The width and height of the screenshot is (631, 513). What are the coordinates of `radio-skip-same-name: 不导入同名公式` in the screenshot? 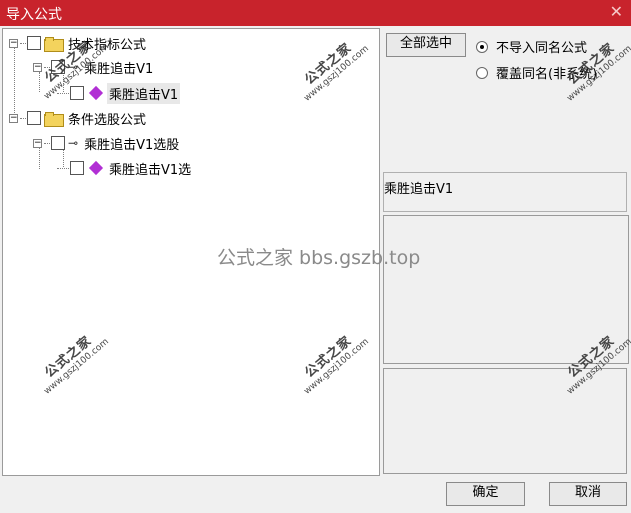 It's located at (531, 46).